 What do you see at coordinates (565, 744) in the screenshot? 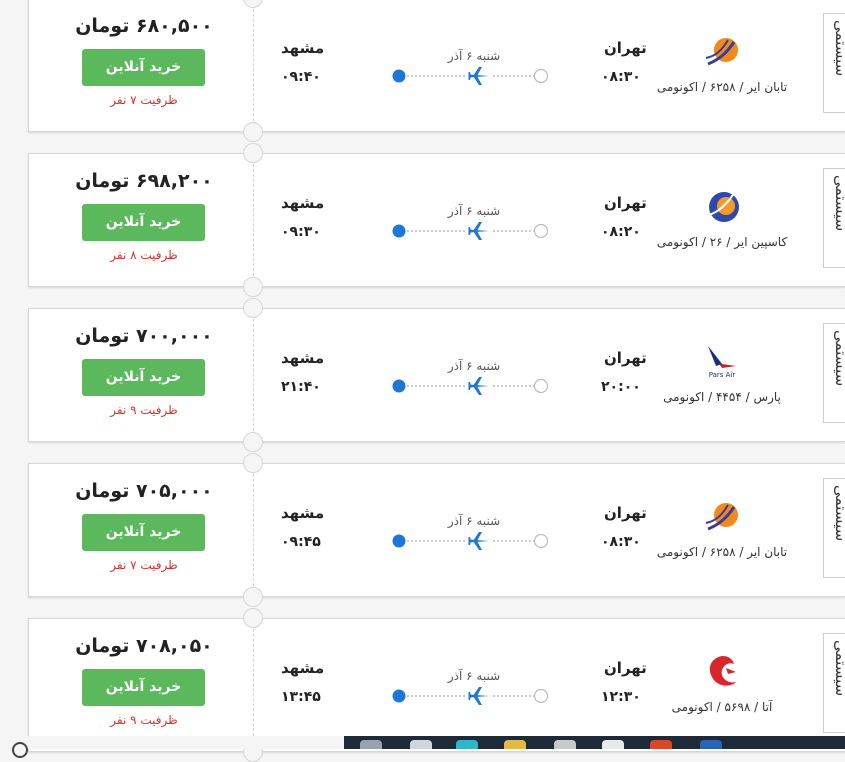
I see `store-taskbar-icon` at bounding box center [565, 744].